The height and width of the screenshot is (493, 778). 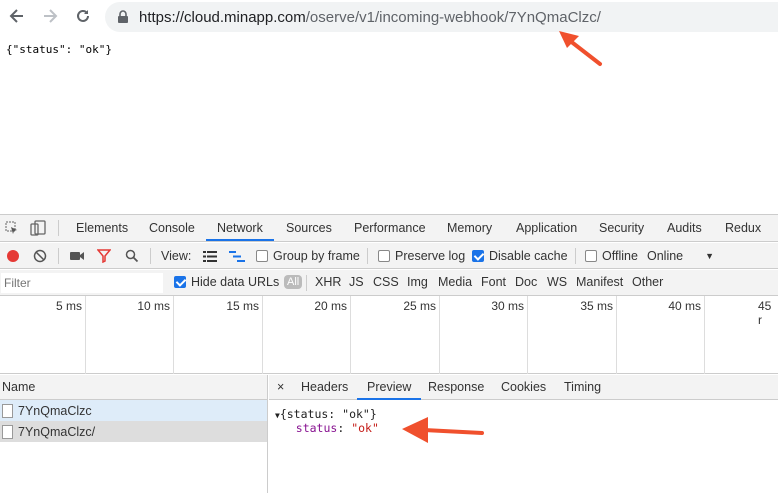 I want to click on screenshot-capture-icon, so click(x=77, y=256).